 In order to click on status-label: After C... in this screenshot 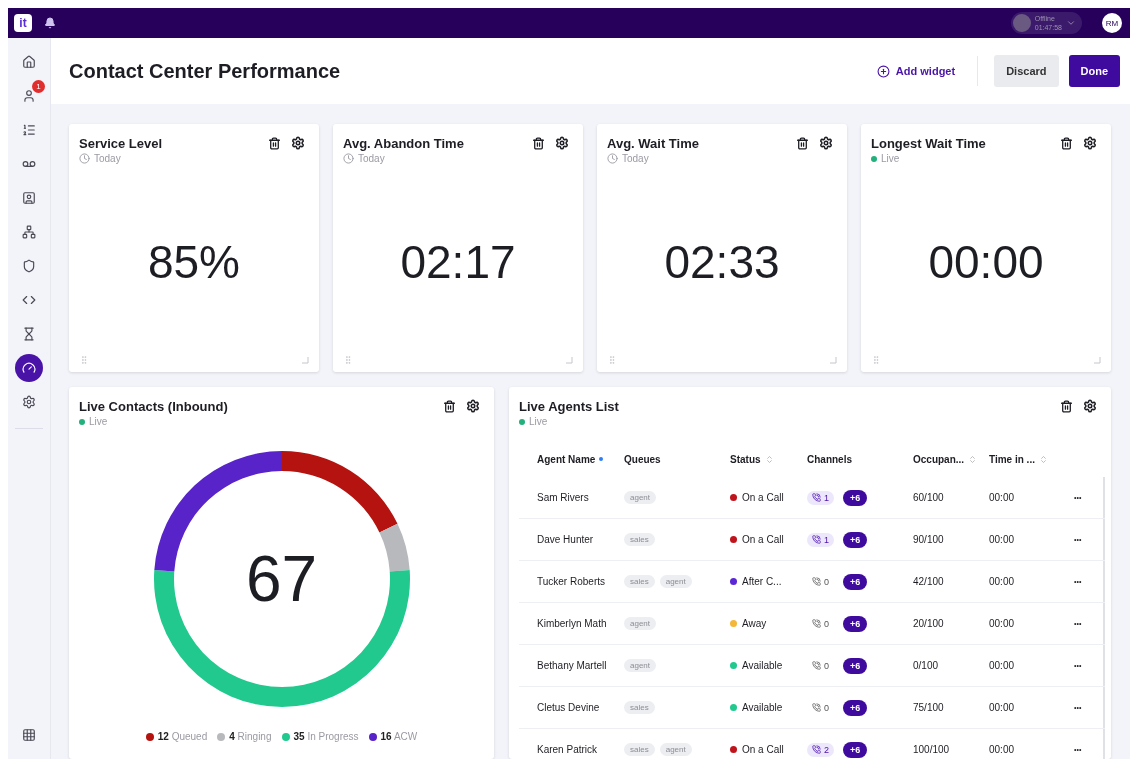, I will do `click(762, 581)`.